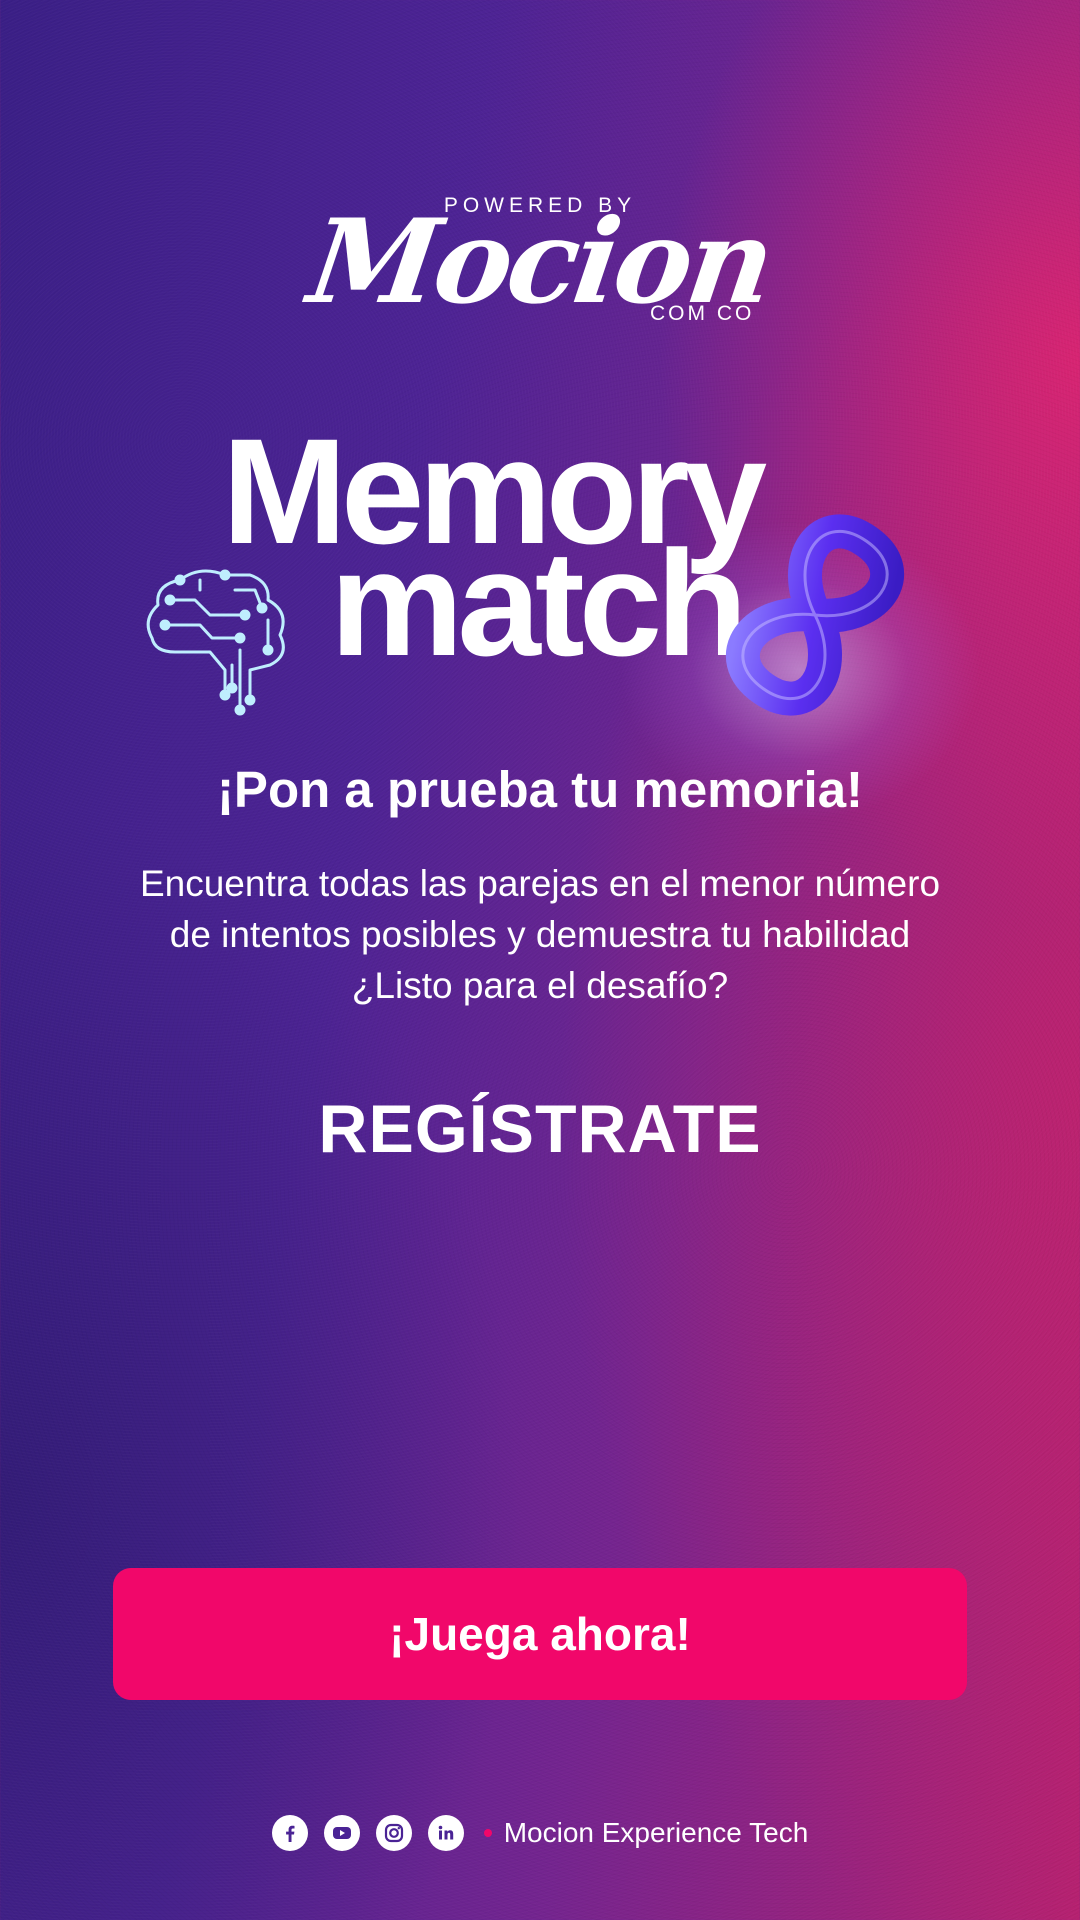  I want to click on footer-company: Mocion Experience Tech, so click(656, 1832).